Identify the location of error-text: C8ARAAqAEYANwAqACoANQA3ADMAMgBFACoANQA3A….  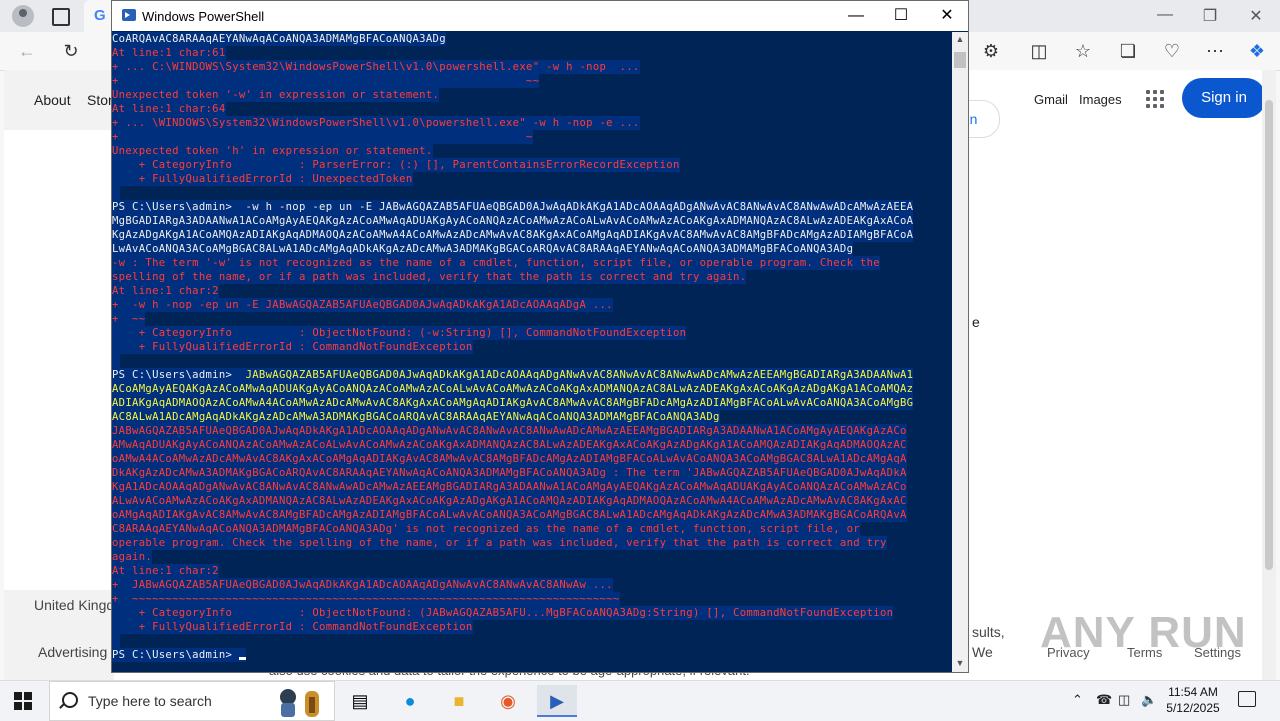
(486, 529).